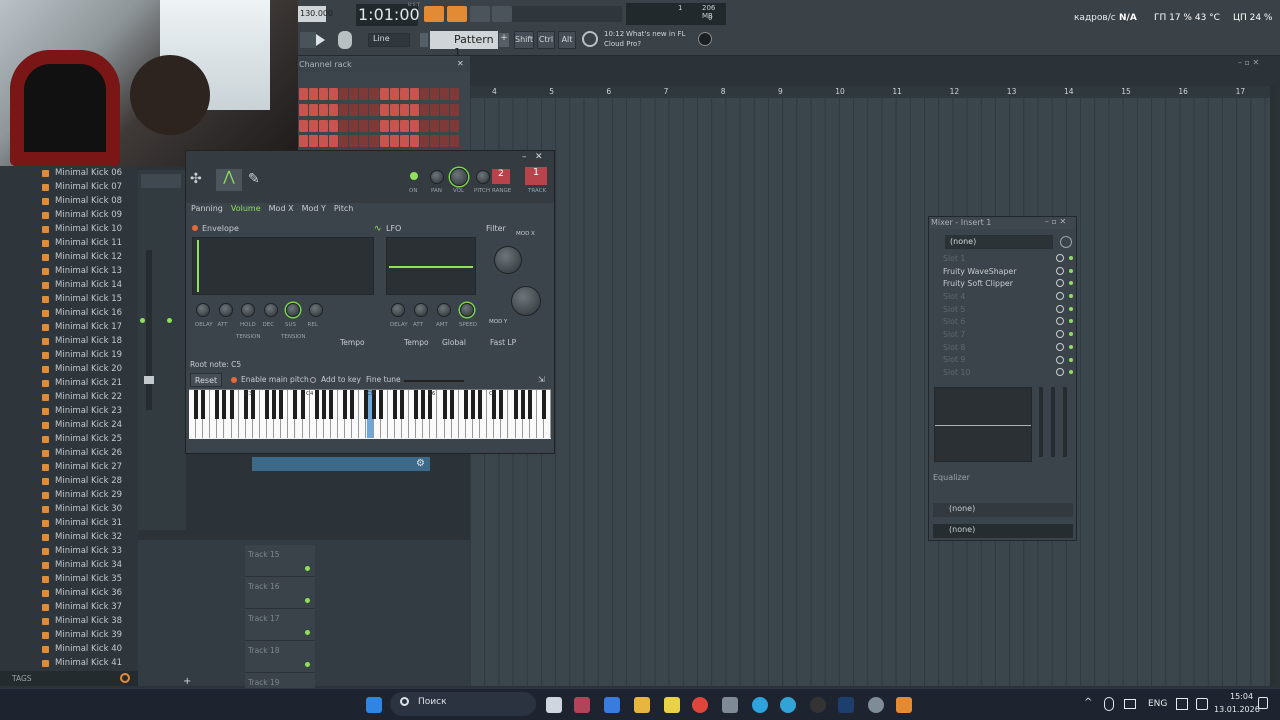 Image resolution: width=1280 pixels, height=720 pixels. What do you see at coordinates (69, 565) in the screenshot?
I see `browser-item: Minimal Kick 34` at bounding box center [69, 565].